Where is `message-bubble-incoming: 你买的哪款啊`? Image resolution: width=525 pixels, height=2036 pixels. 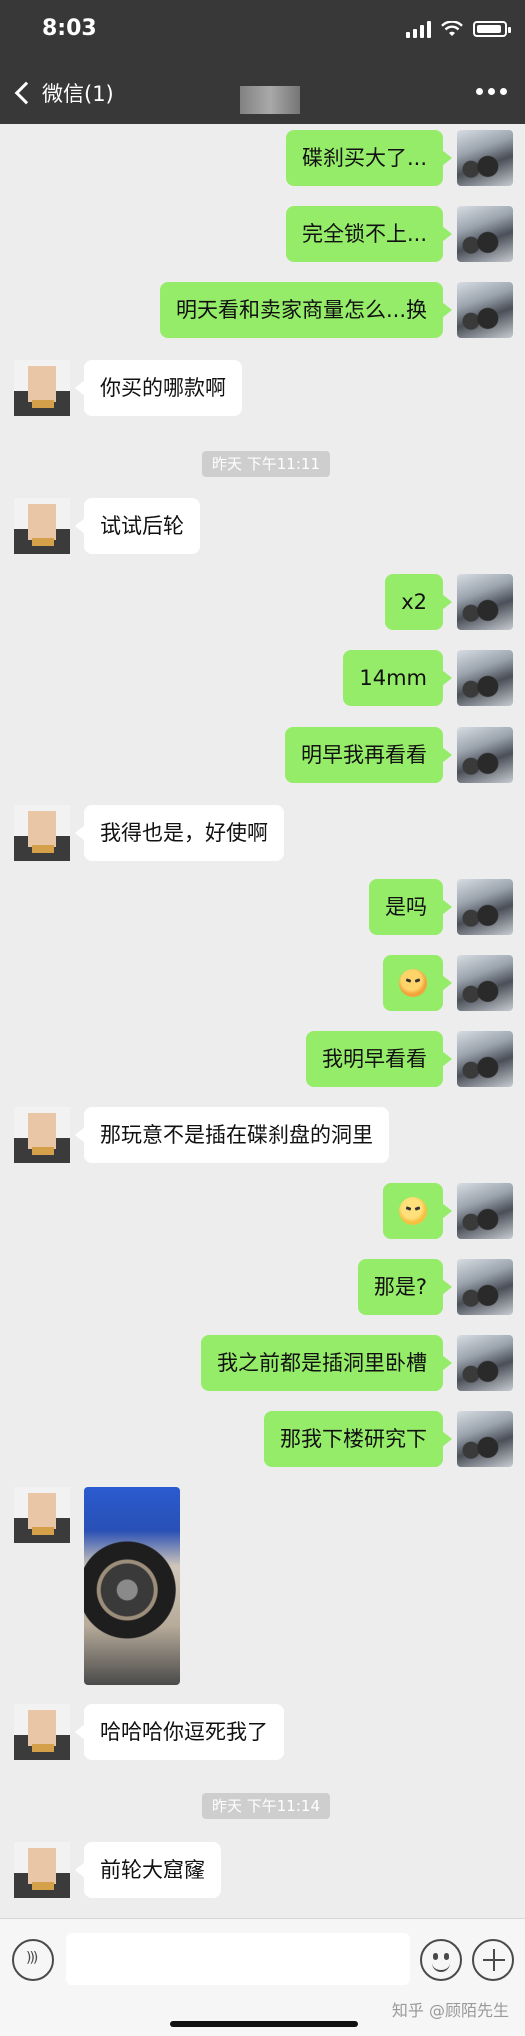 message-bubble-incoming: 你买的哪款啊 is located at coordinates (158, 388).